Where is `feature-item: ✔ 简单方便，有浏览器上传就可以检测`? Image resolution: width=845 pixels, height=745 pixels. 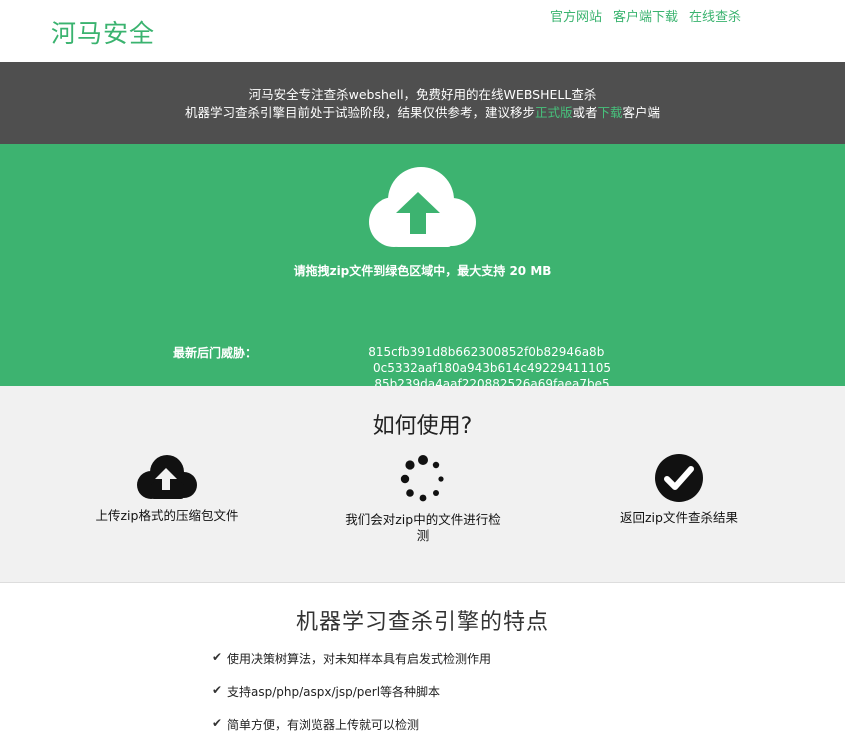 feature-item: ✔ 简单方便，有浏览器上传就可以检测 is located at coordinates (351, 730).